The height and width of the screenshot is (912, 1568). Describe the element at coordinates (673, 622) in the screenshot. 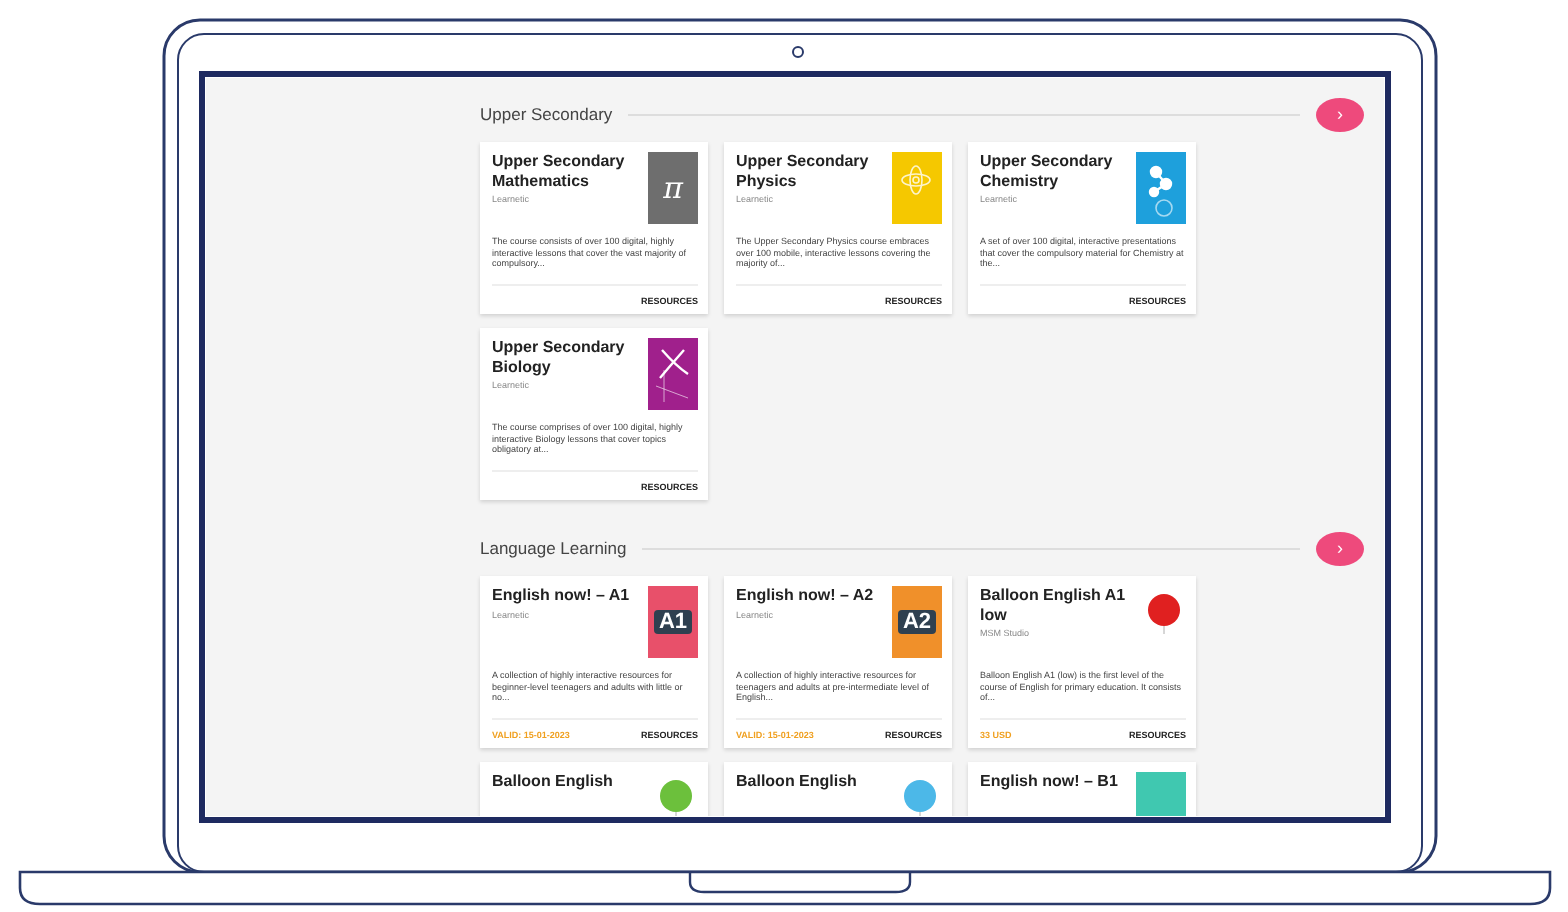

I see `level-label: A1` at that location.